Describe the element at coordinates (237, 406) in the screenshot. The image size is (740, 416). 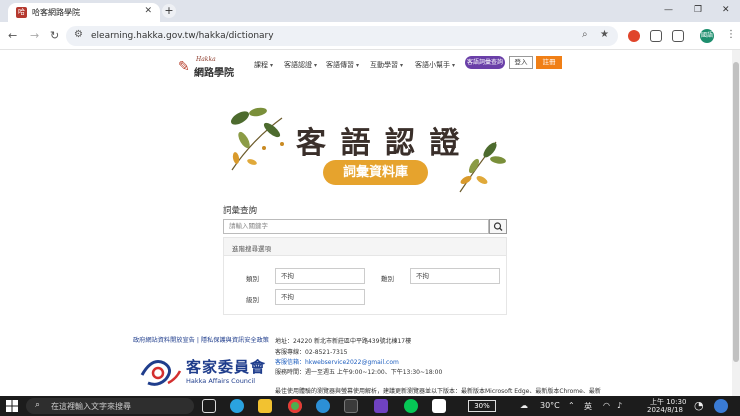
I see `telegram-icon` at that location.